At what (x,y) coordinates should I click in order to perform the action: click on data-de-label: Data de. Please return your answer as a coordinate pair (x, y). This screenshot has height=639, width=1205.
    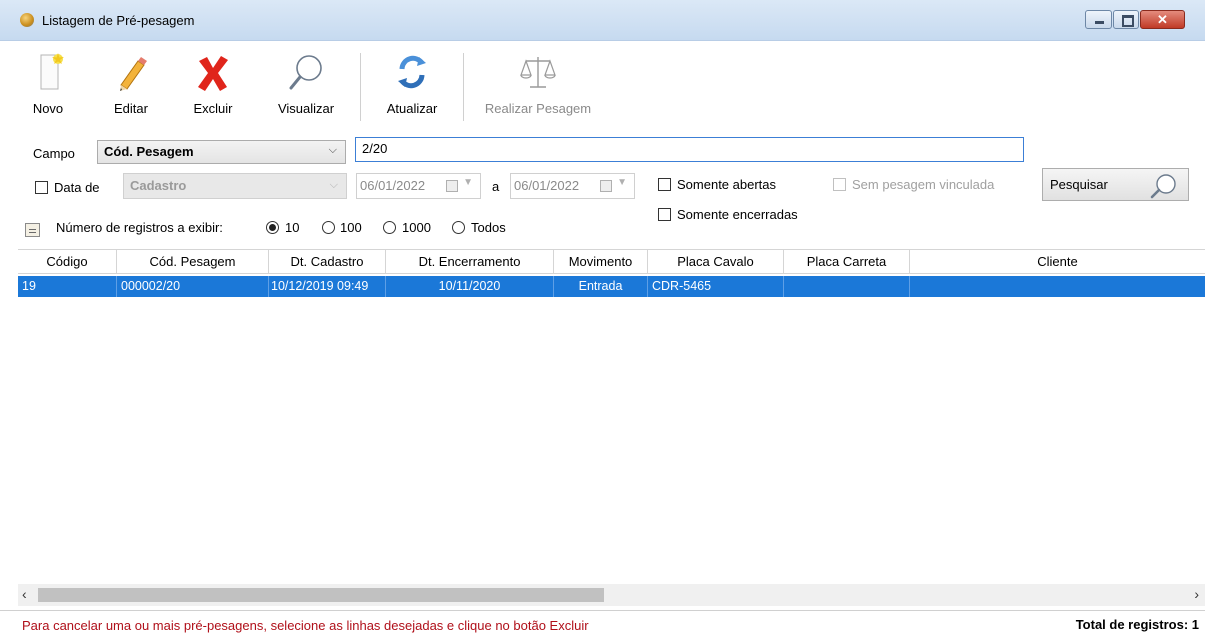
    Looking at the image, I should click on (77, 187).